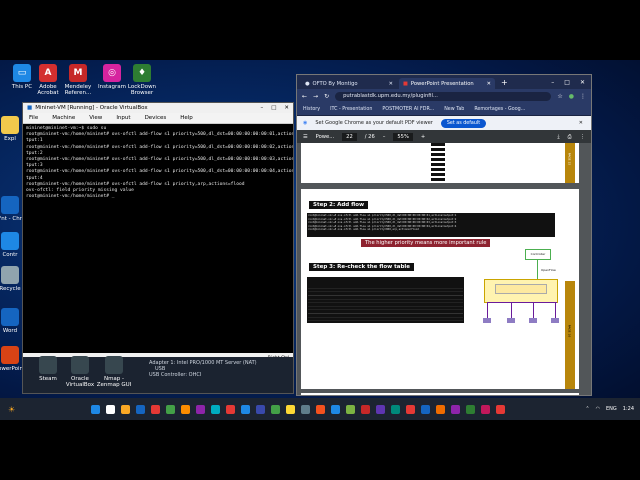 The width and height of the screenshot is (640, 480). I want to click on desktop-shortcut: Oracle VirtualBox, so click(80, 372).